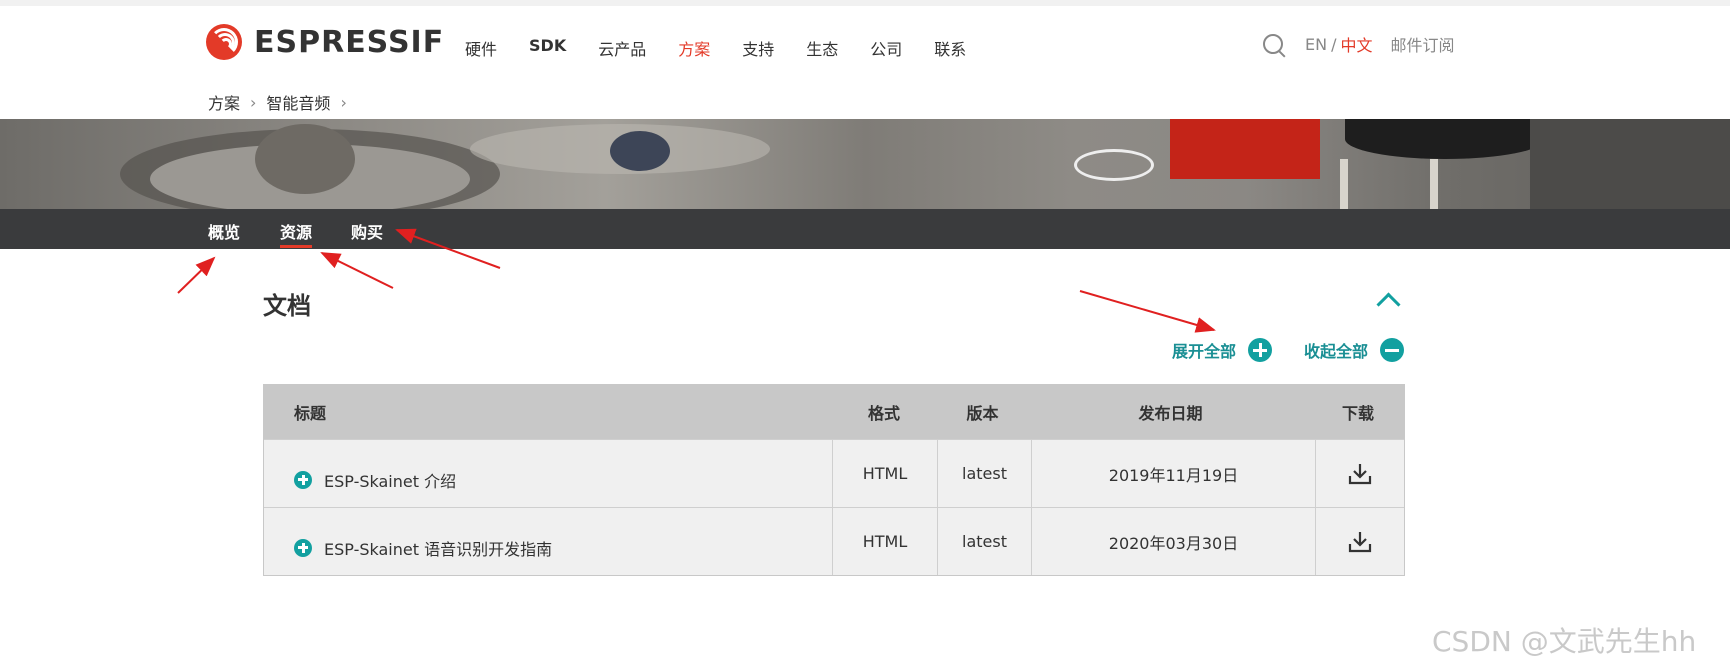  I want to click on active-tab-indicator, so click(296, 246).